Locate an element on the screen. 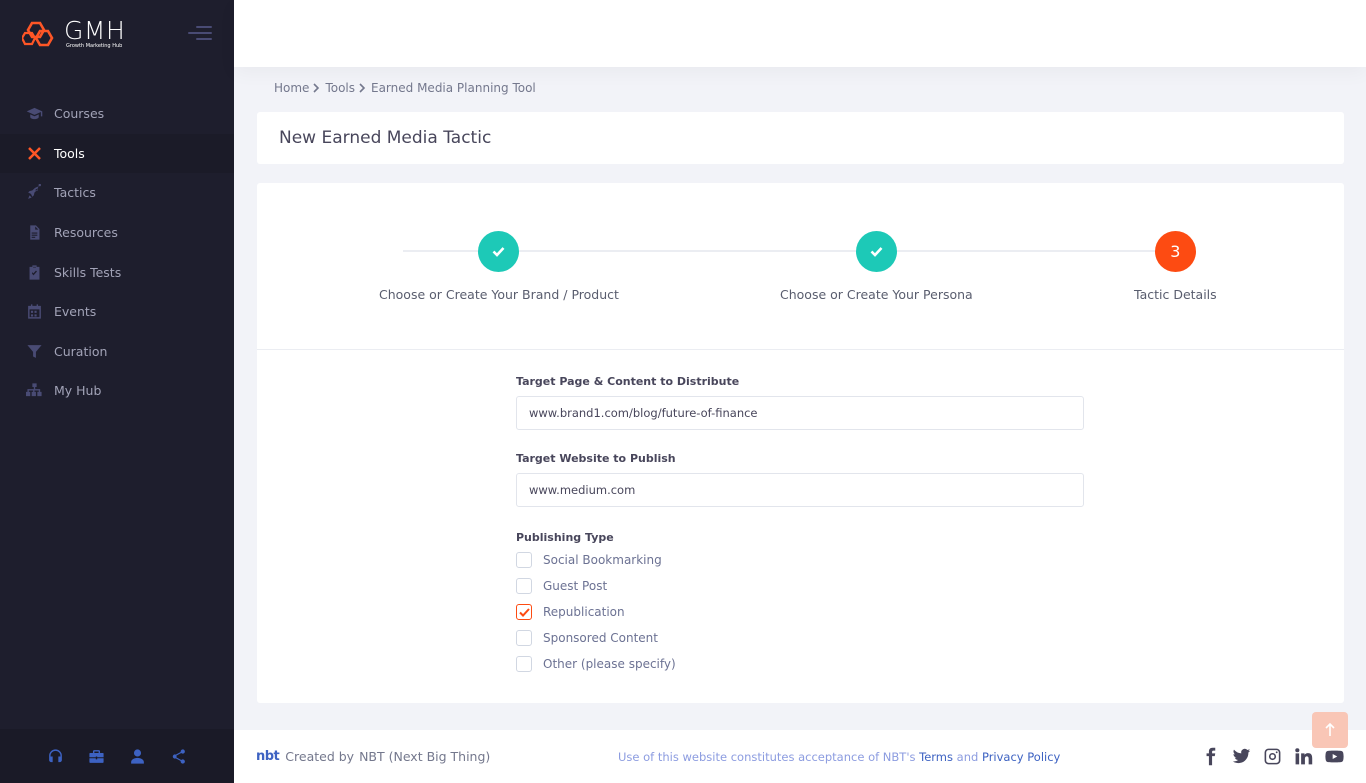 The image size is (1366, 783). checkbox-label: Other (please specify) is located at coordinates (609, 664).